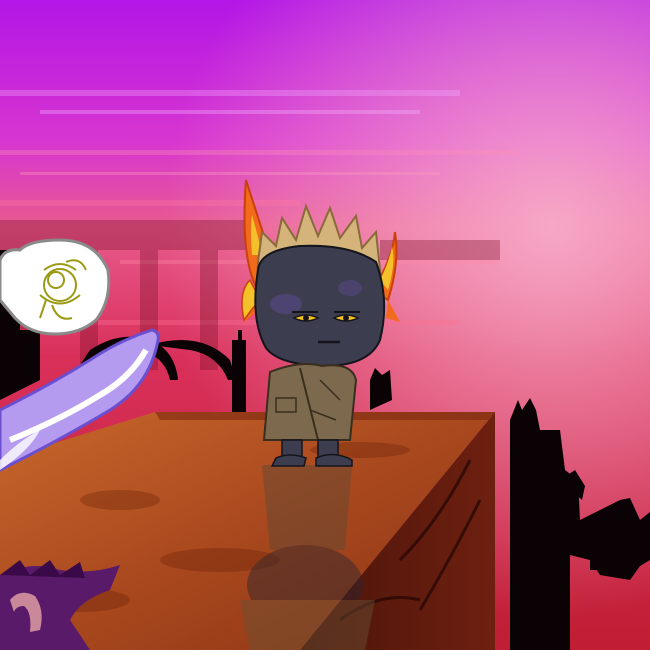 The width and height of the screenshot is (650, 650). I want to click on flower-speech-bubble-icon, so click(55, 287).